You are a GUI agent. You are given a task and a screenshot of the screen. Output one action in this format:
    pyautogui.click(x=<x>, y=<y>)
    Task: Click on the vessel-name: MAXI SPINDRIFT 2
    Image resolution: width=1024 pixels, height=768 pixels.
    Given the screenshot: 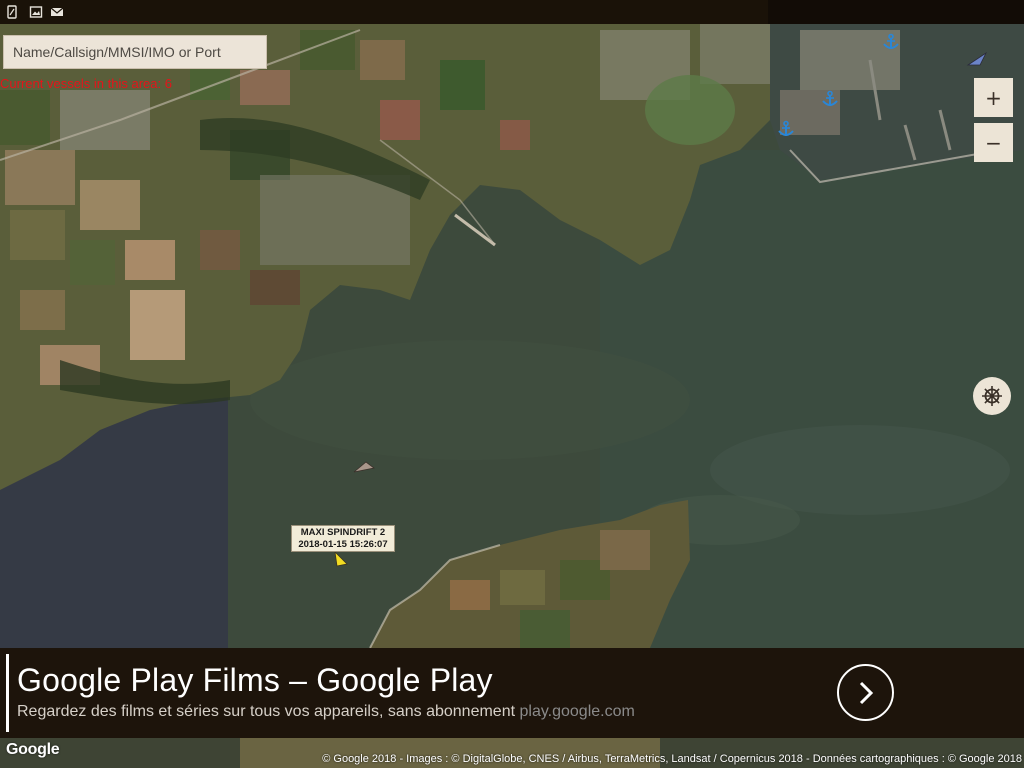 What is the action you would take?
    pyautogui.click(x=343, y=532)
    